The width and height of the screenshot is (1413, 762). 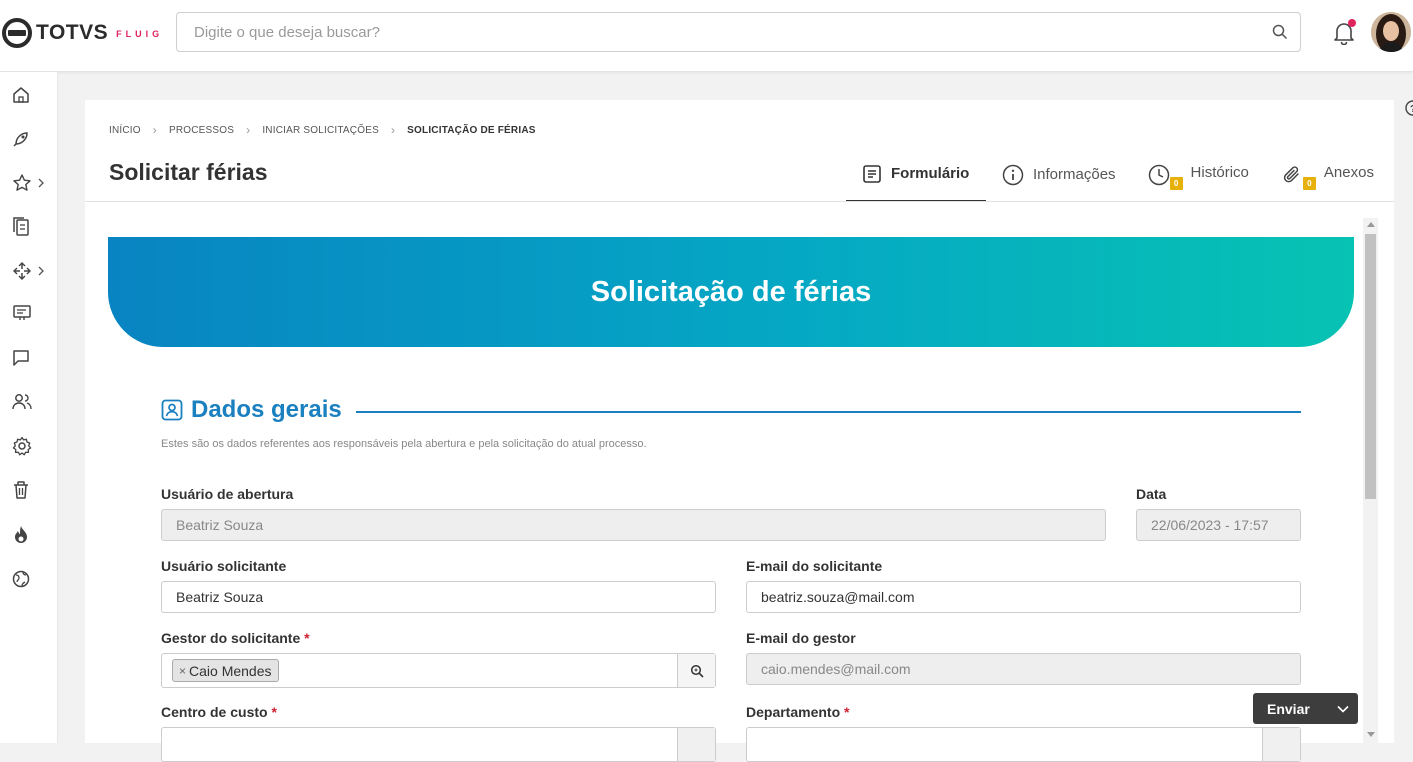 I want to click on tab-label: Anexos, so click(x=1348, y=172).